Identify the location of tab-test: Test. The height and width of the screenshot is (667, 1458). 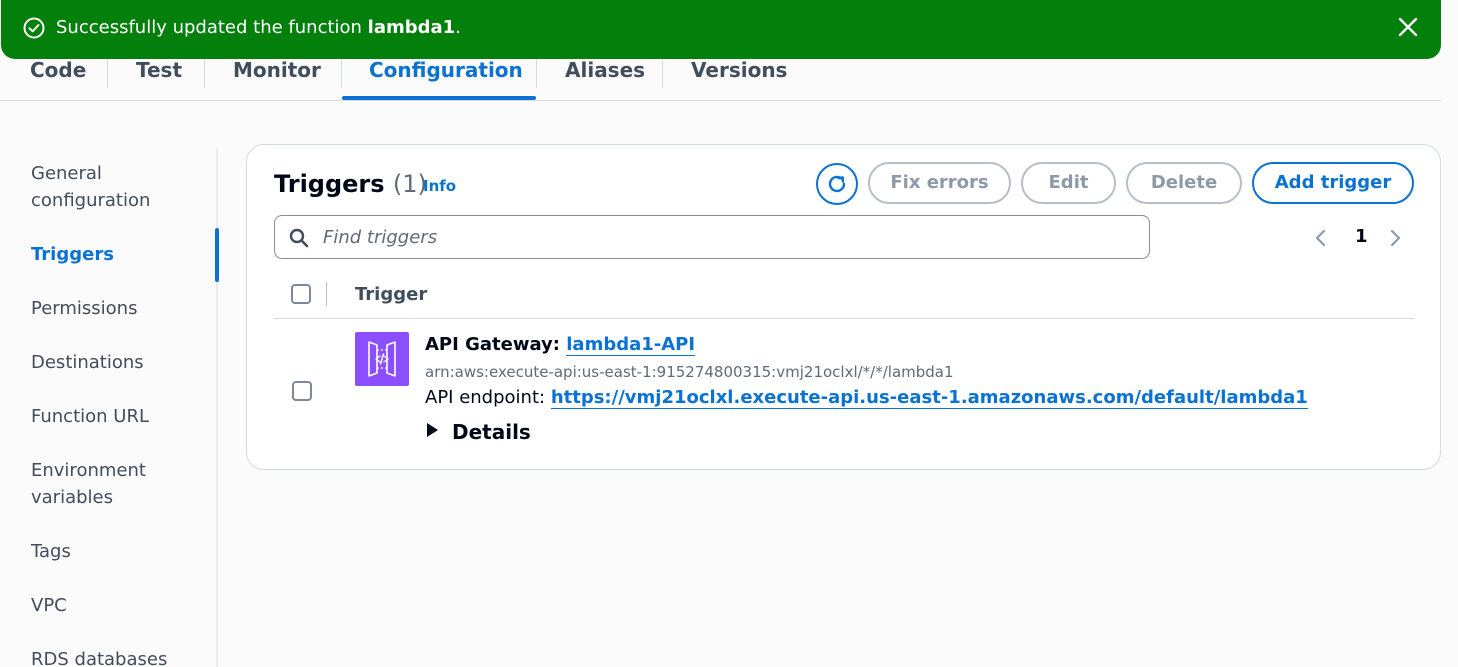
(159, 70).